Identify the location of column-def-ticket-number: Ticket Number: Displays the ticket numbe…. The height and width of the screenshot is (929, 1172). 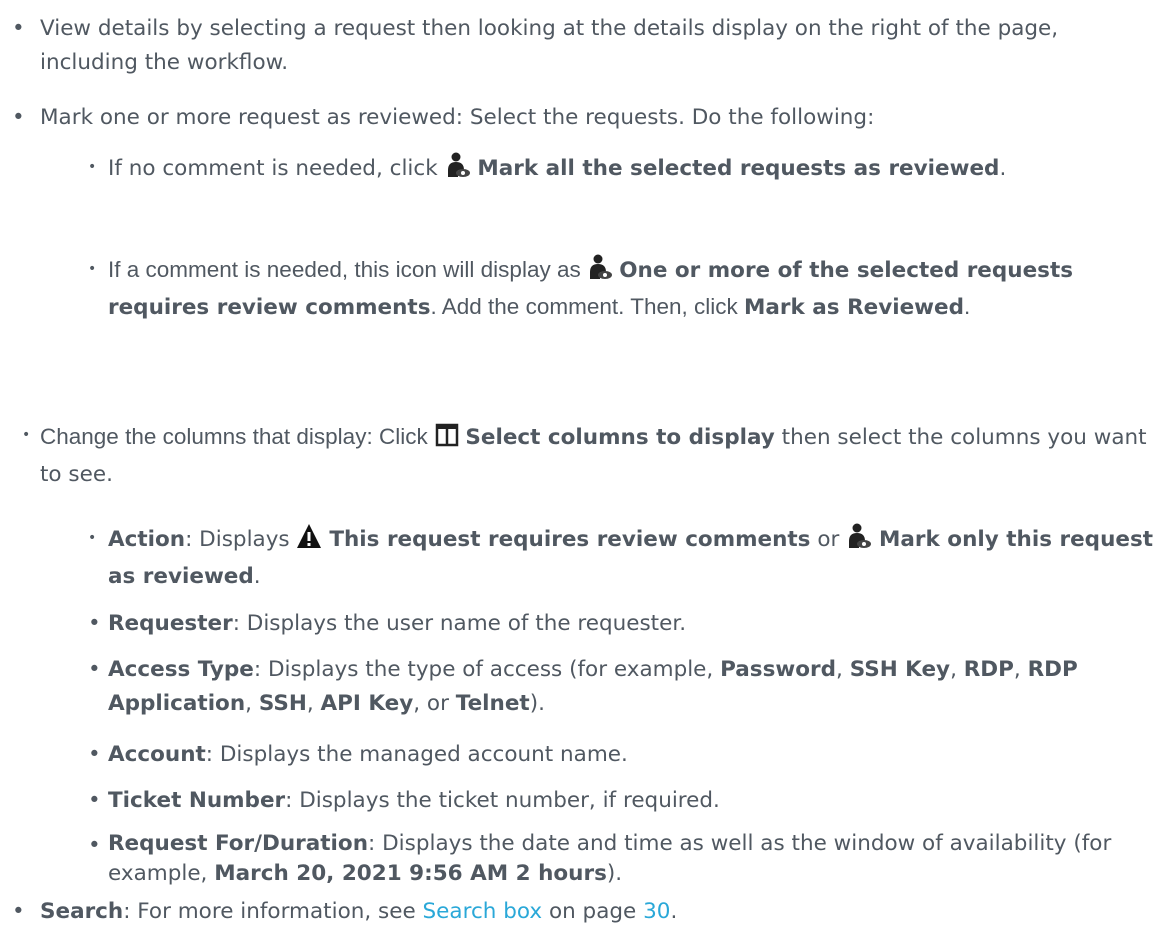
(414, 800).